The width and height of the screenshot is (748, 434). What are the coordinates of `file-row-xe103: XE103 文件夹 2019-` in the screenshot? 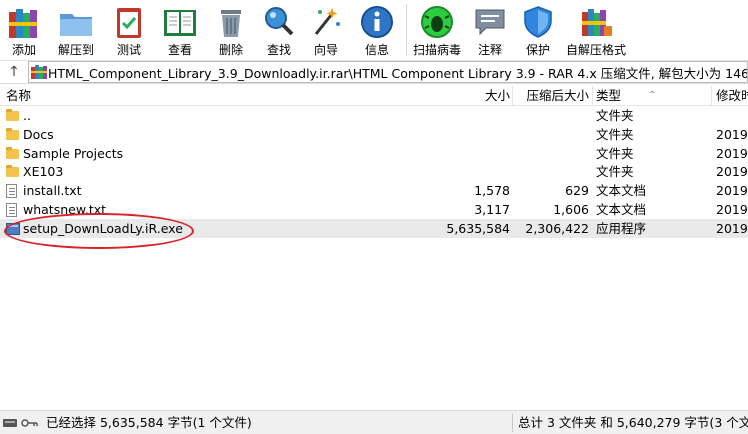 It's located at (374, 171).